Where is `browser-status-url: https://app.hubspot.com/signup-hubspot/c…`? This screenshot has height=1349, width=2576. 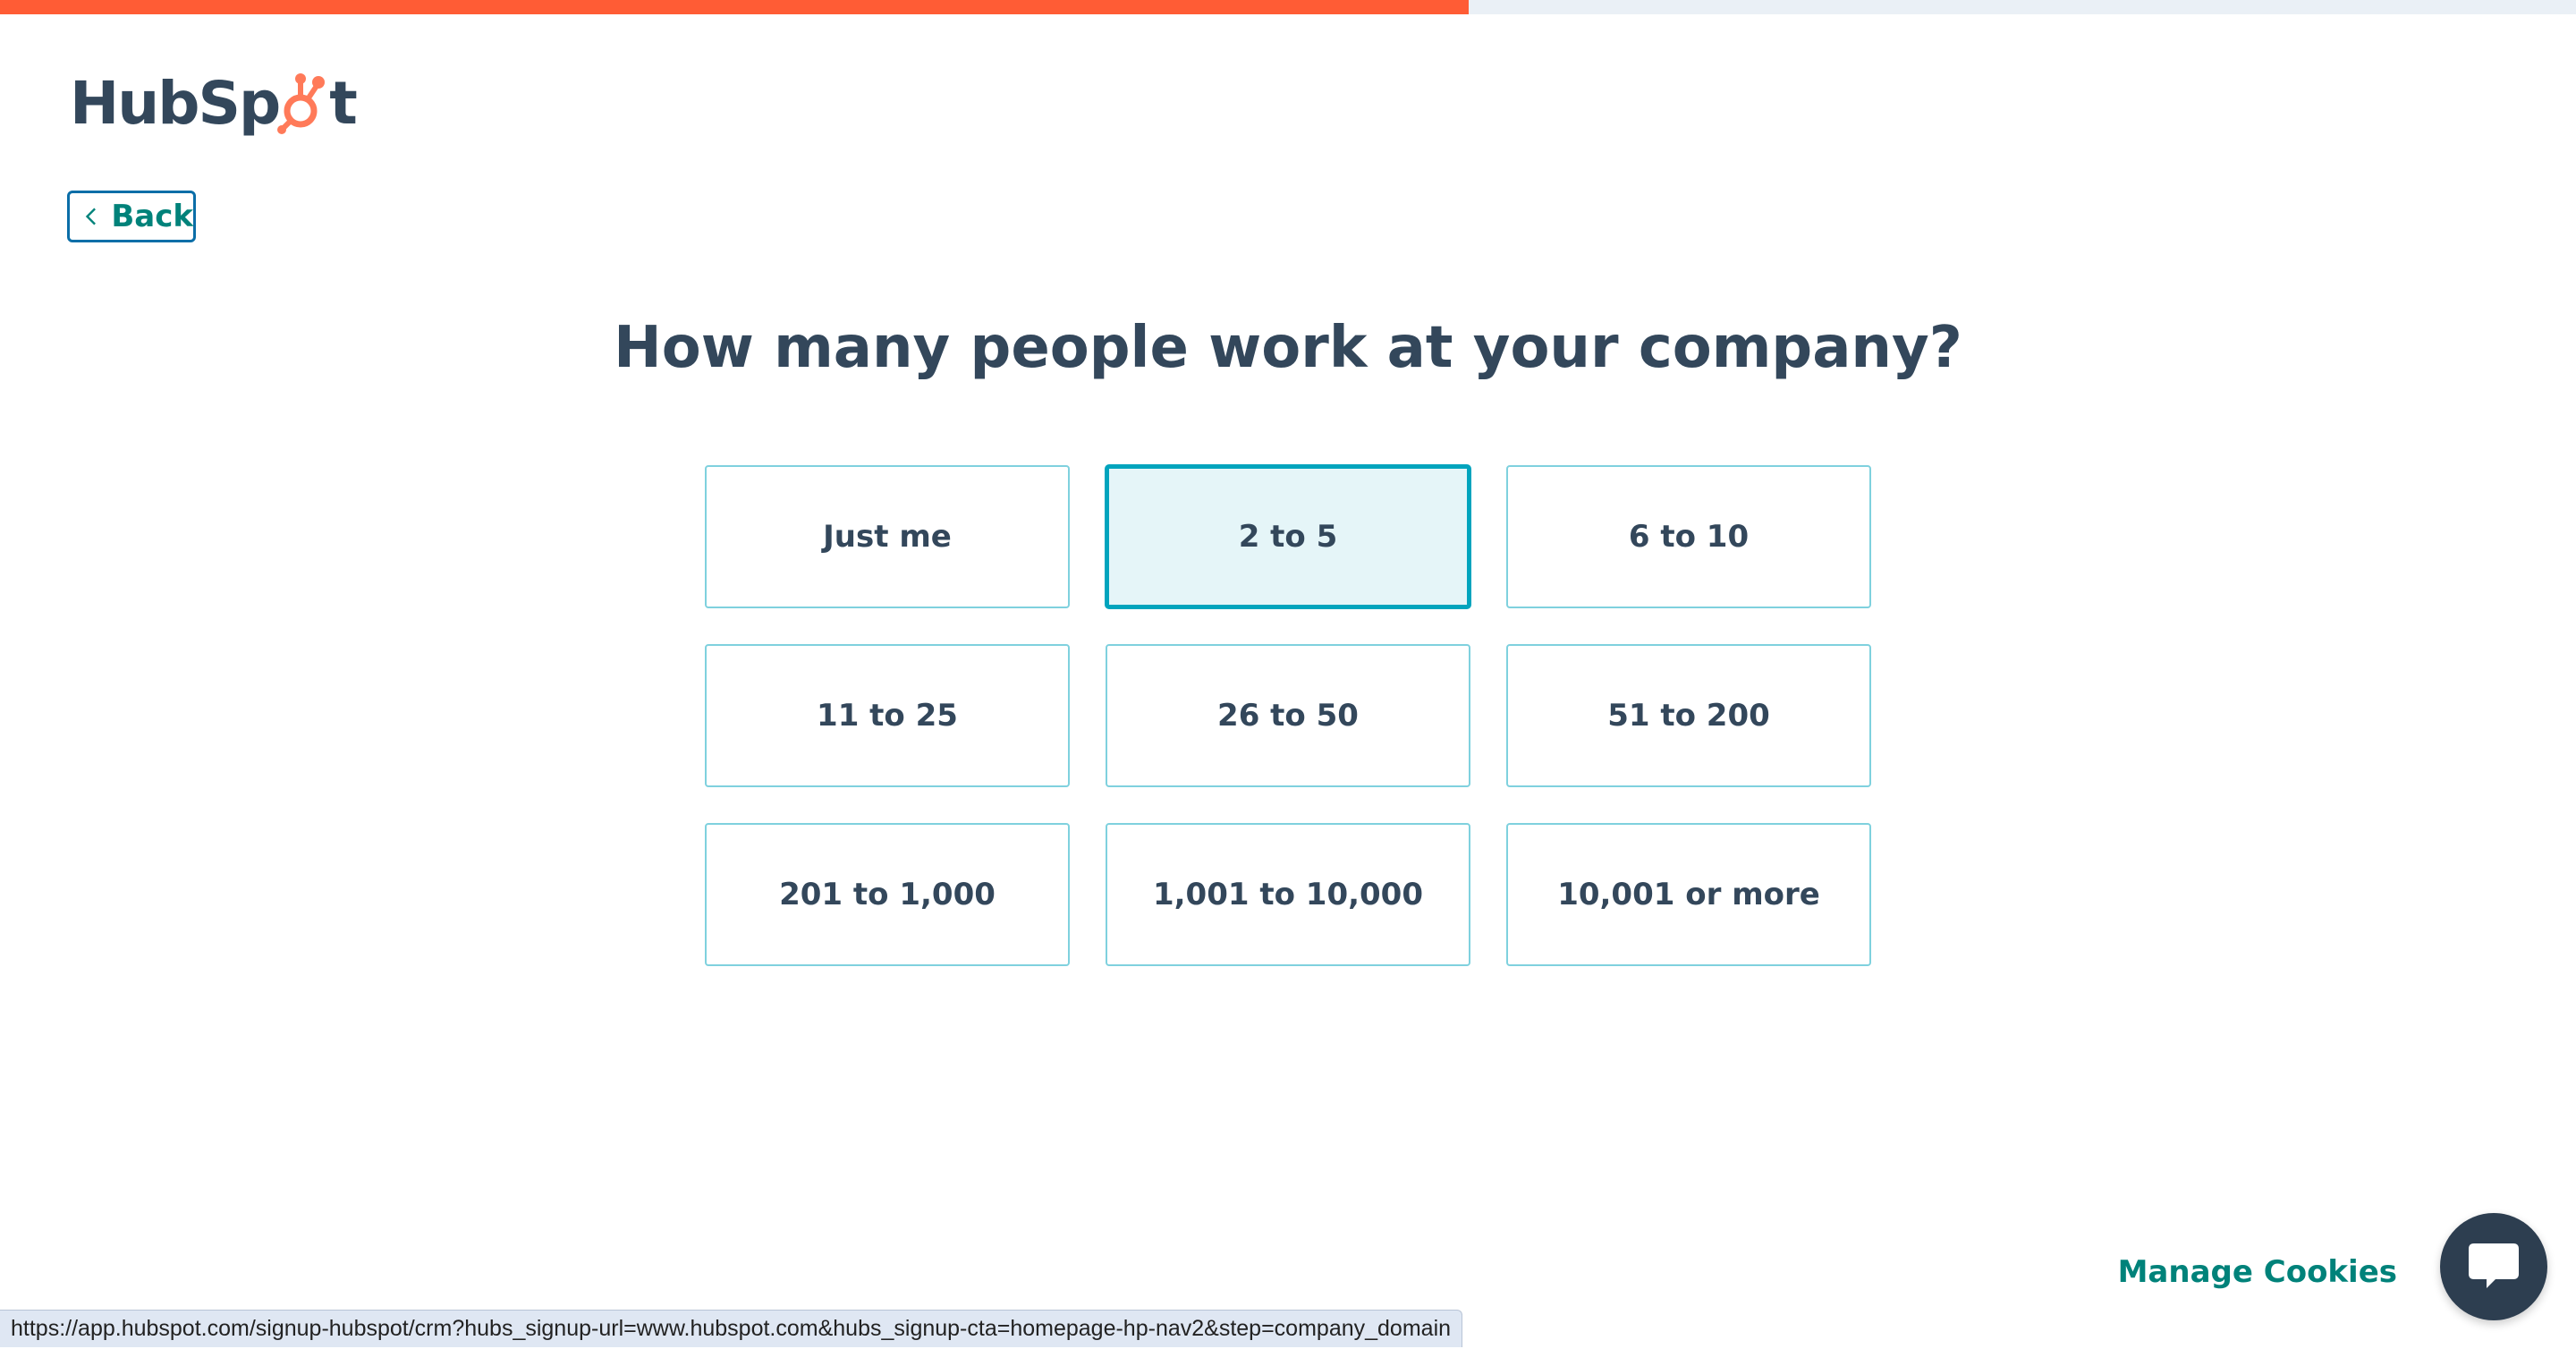
browser-status-url: https://app.hubspot.com/signup-hubspot/c… is located at coordinates (731, 1328).